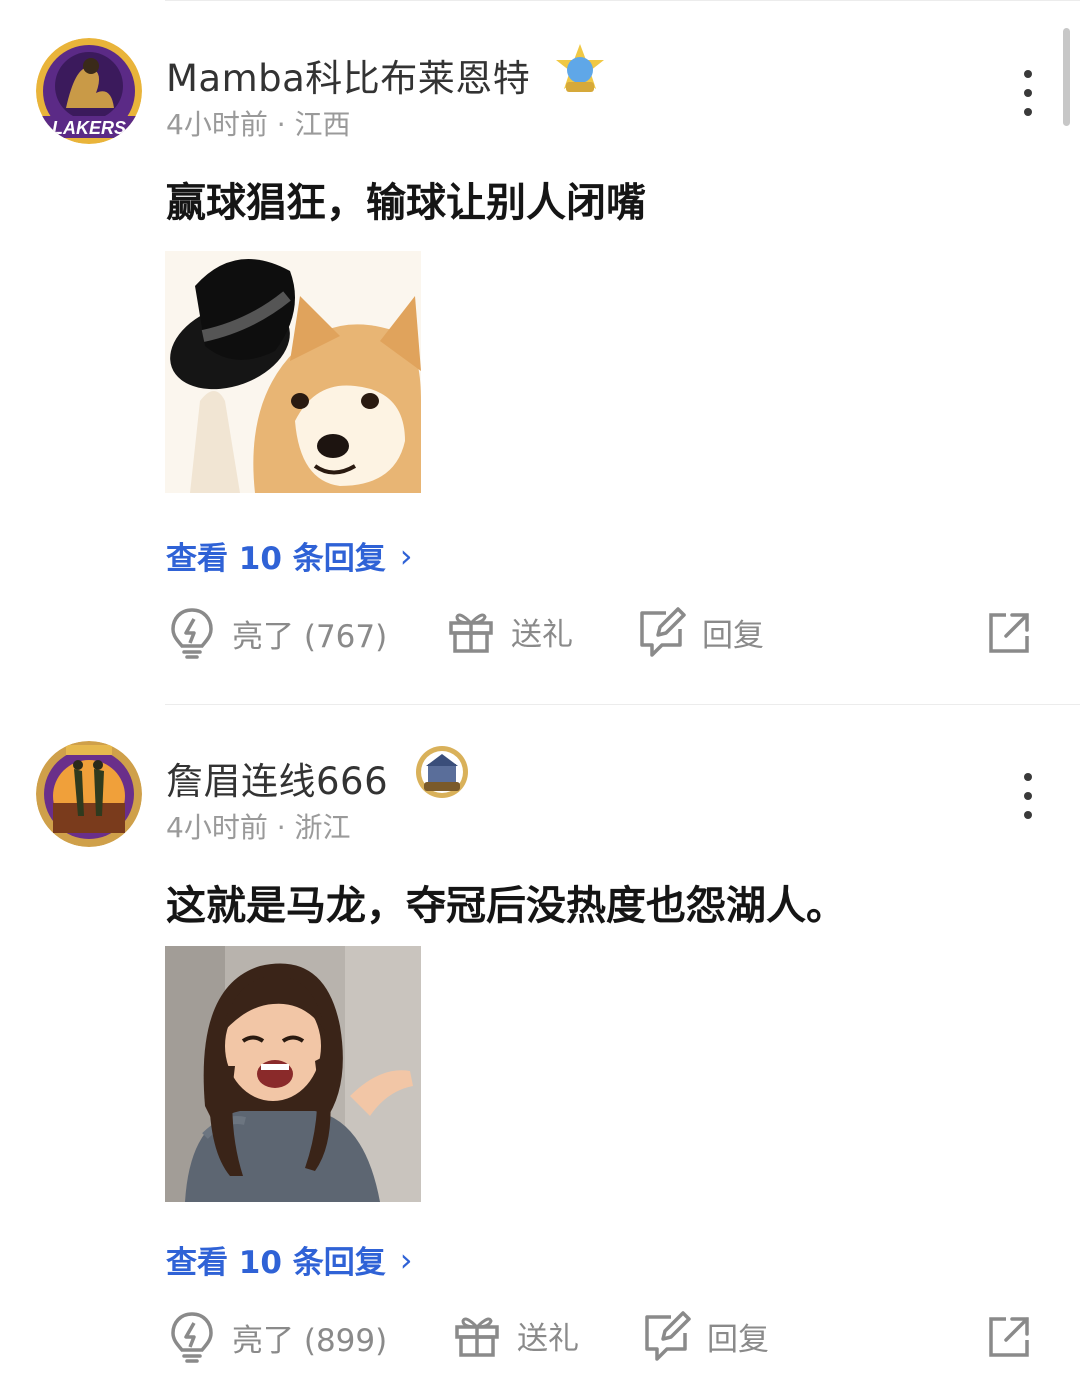 The height and width of the screenshot is (1398, 1080). I want to click on avatar-logo-text: LAKERS, so click(89, 128).